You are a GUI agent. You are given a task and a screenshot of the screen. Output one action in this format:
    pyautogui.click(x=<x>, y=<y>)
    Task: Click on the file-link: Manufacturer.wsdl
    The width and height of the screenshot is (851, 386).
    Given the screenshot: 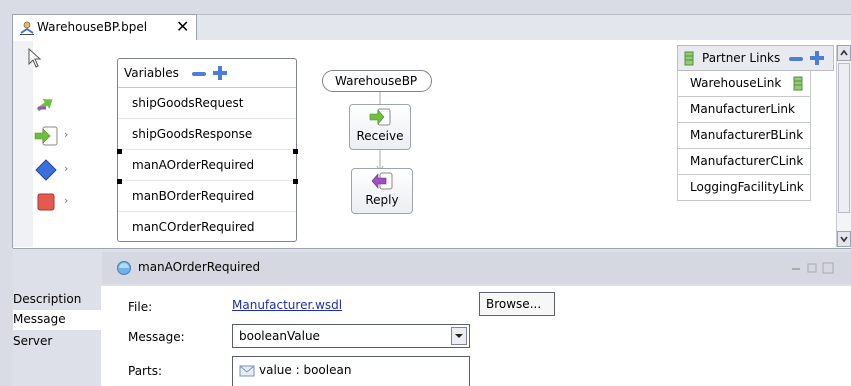 What is the action you would take?
    pyautogui.click(x=287, y=305)
    